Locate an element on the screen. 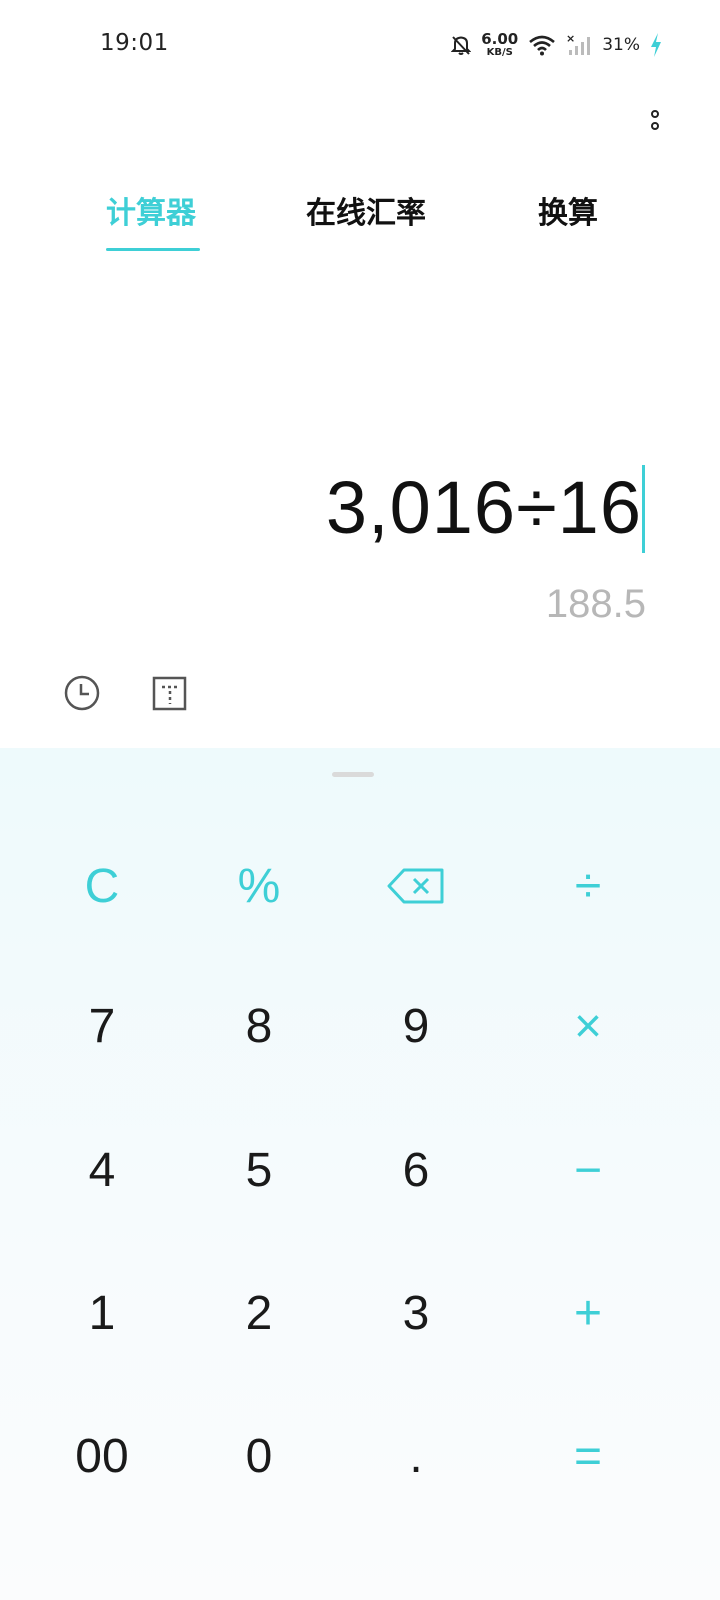 This screenshot has height=1600, width=720. result-preview: 188.5 is located at coordinates (595, 604).